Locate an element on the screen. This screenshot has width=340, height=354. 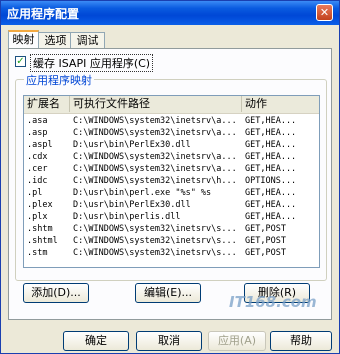
cell-extension: .aspl is located at coordinates (40, 145).